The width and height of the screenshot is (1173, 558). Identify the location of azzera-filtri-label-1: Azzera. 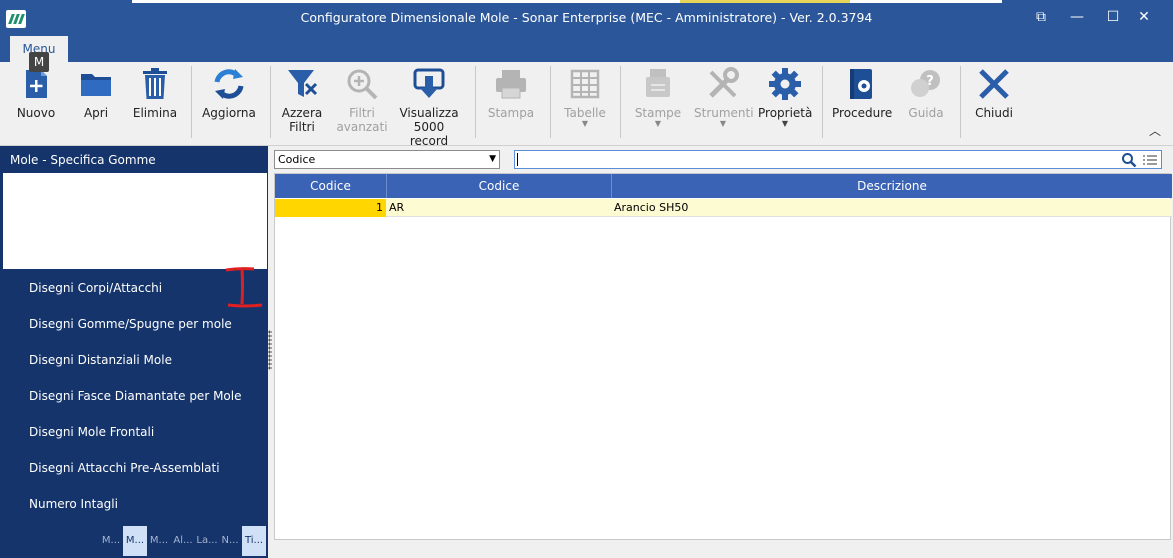
(302, 113).